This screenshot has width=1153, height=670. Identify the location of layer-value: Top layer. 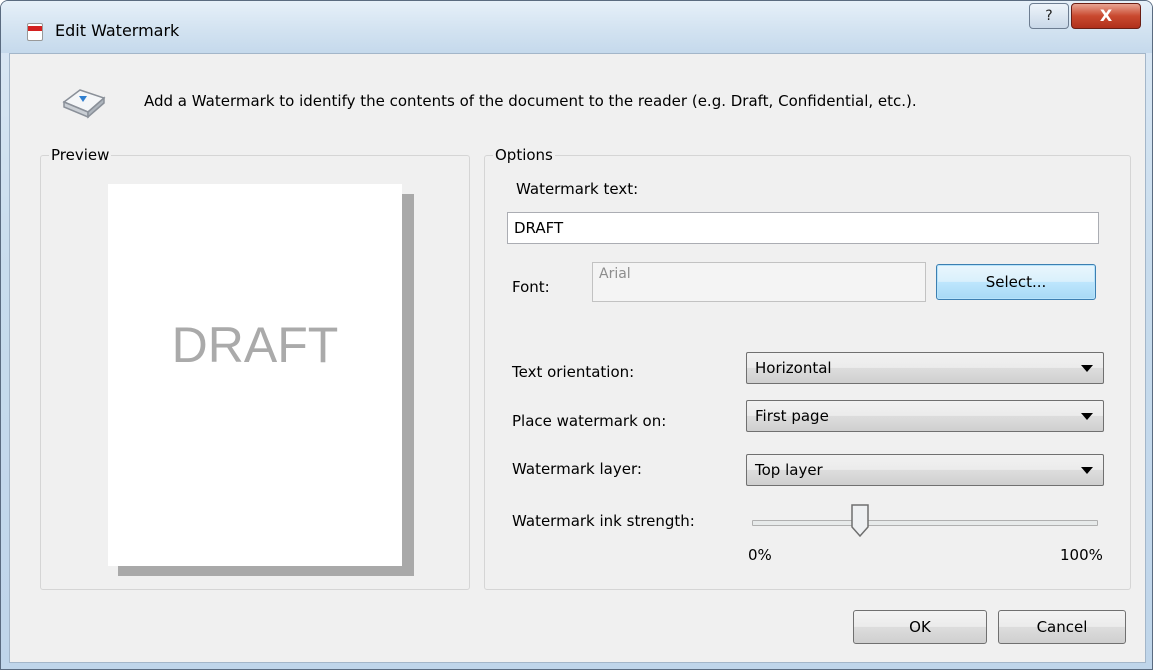
(789, 470).